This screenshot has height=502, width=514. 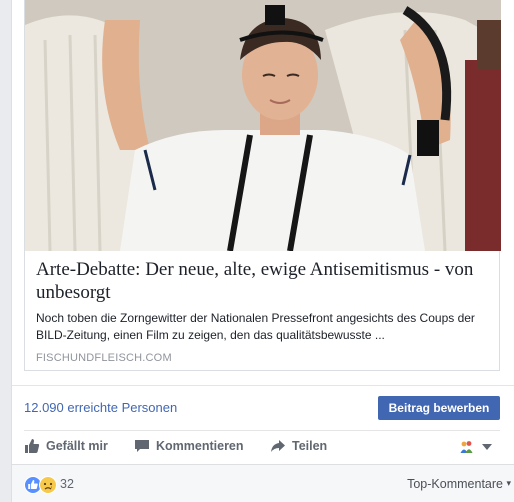 I want to click on reaction-icons, so click(x=40, y=485).